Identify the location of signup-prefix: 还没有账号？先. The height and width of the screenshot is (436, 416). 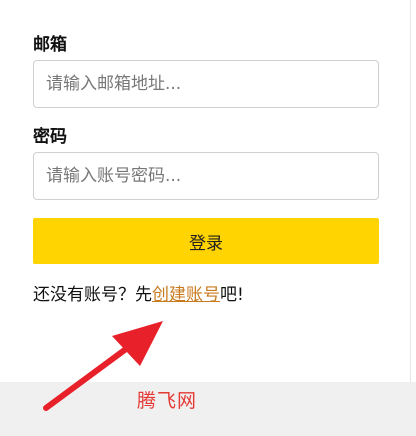
(92, 295).